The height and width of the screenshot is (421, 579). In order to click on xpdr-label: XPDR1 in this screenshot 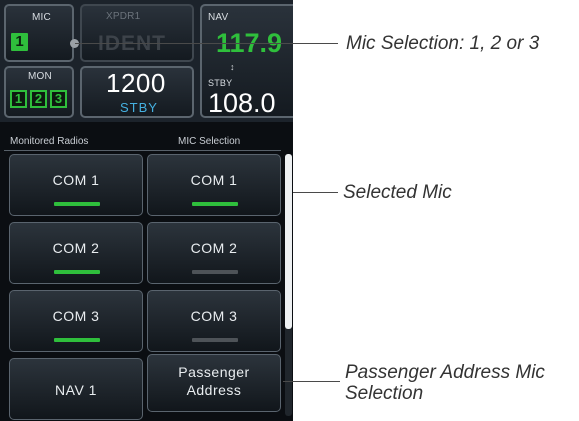, I will do `click(123, 16)`.